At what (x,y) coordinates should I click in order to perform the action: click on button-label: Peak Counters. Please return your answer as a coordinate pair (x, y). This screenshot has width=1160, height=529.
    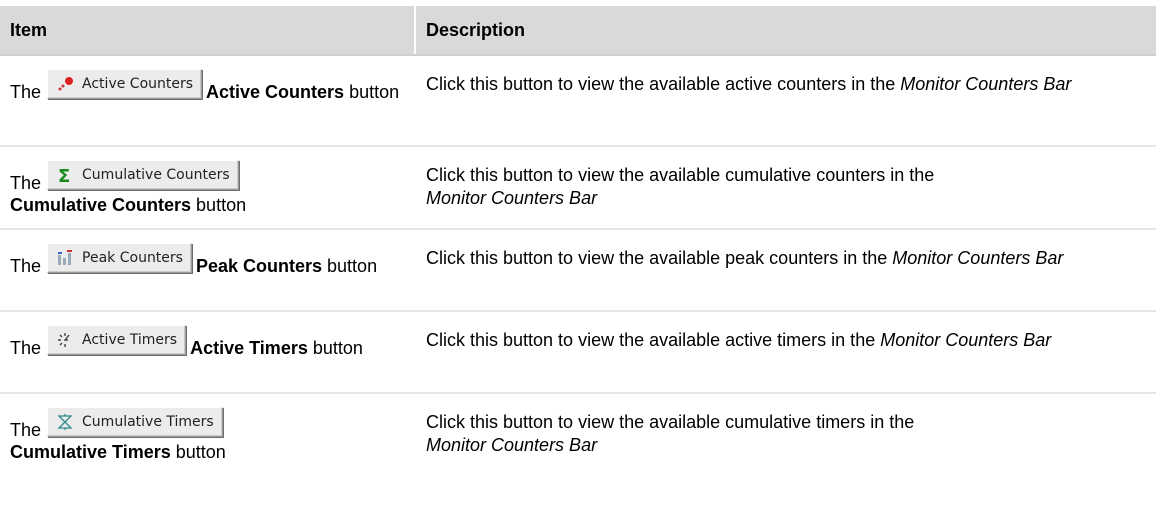
    Looking at the image, I should click on (132, 258).